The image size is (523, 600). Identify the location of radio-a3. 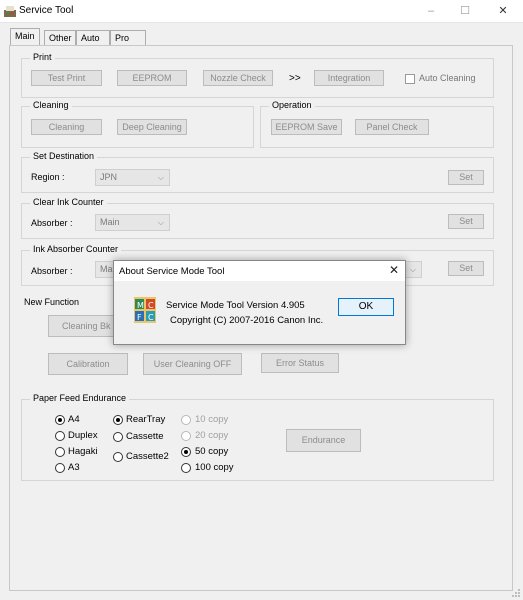
(60, 468).